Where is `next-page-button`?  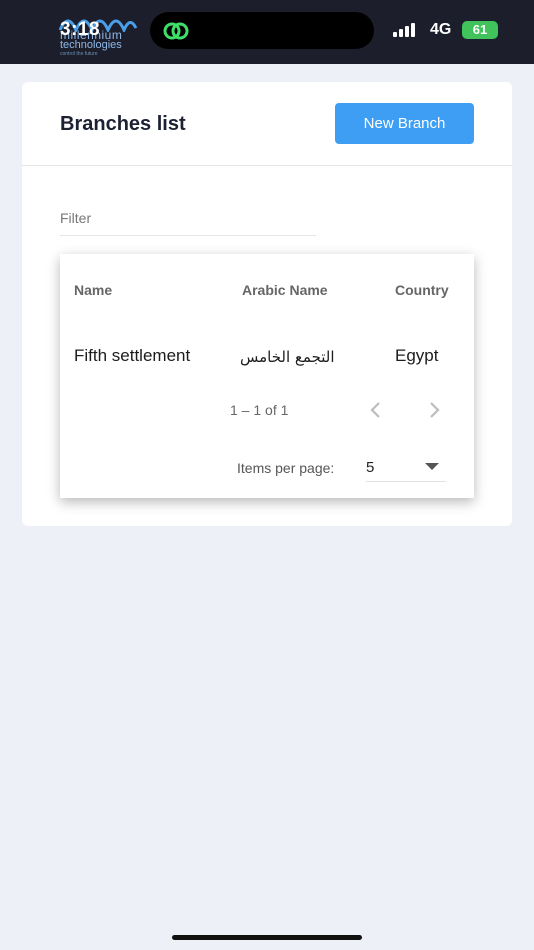
next-page-button is located at coordinates (434, 410).